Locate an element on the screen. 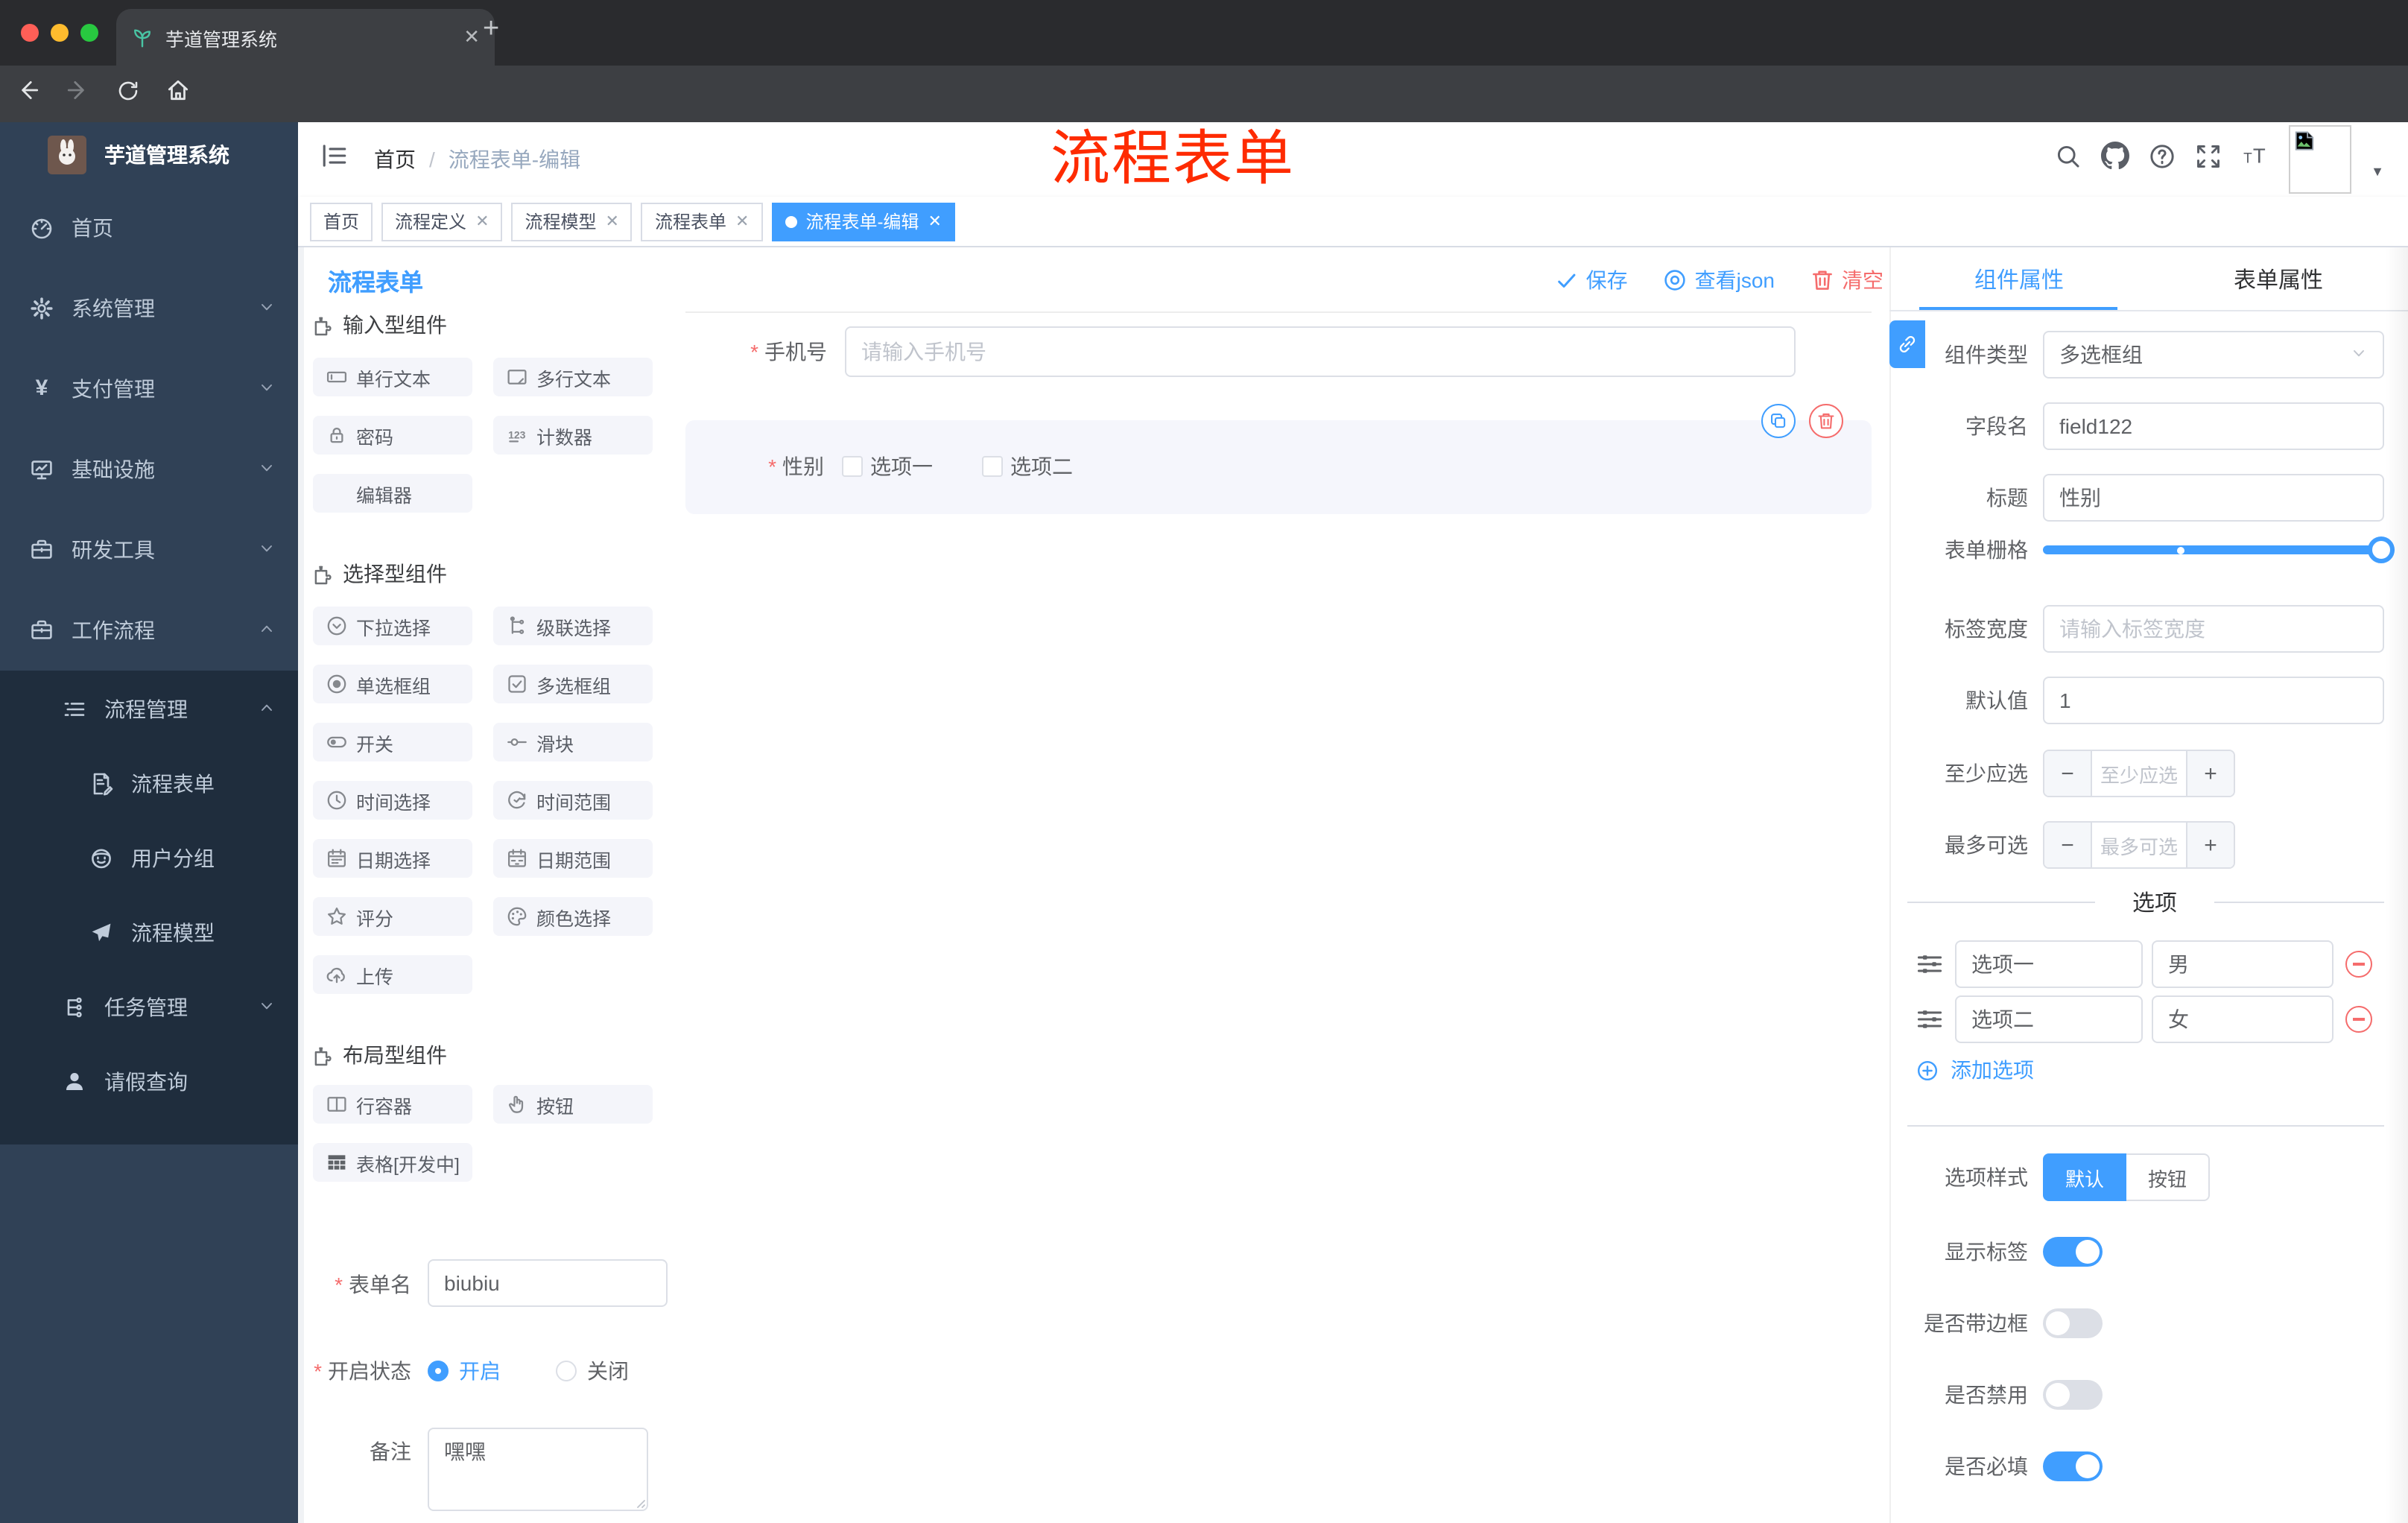 This screenshot has width=2408, height=1523. grid-slider-track is located at coordinates (2219, 549).